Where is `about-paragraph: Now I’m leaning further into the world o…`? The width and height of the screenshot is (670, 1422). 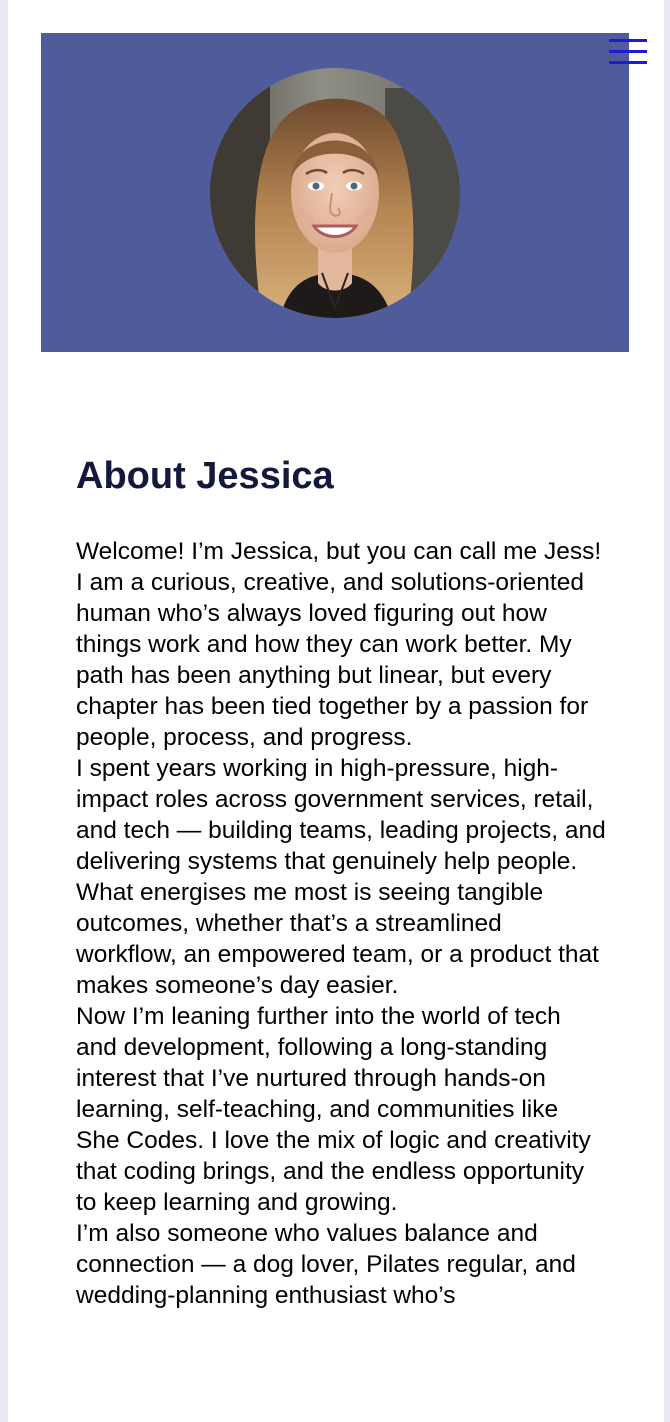 about-paragraph: Now I’m leaning further into the world o… is located at coordinates (333, 1109).